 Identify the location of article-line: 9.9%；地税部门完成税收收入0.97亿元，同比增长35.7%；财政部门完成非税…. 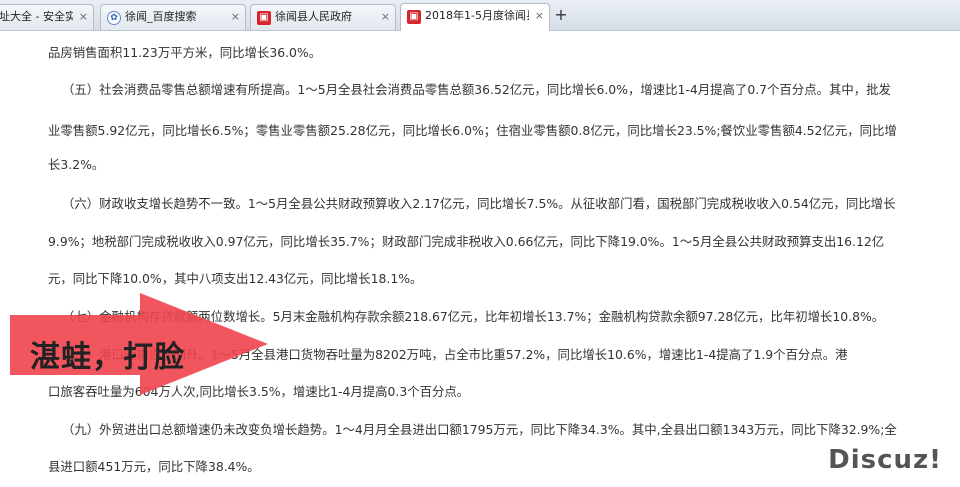
(466, 241).